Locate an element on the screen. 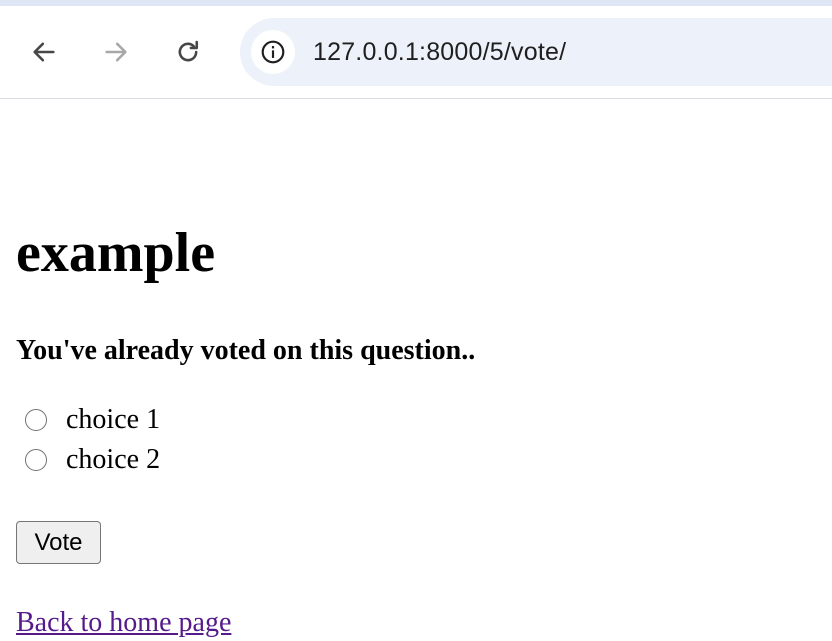 The height and width of the screenshot is (641, 832). choice-2-radio is located at coordinates (36, 460).